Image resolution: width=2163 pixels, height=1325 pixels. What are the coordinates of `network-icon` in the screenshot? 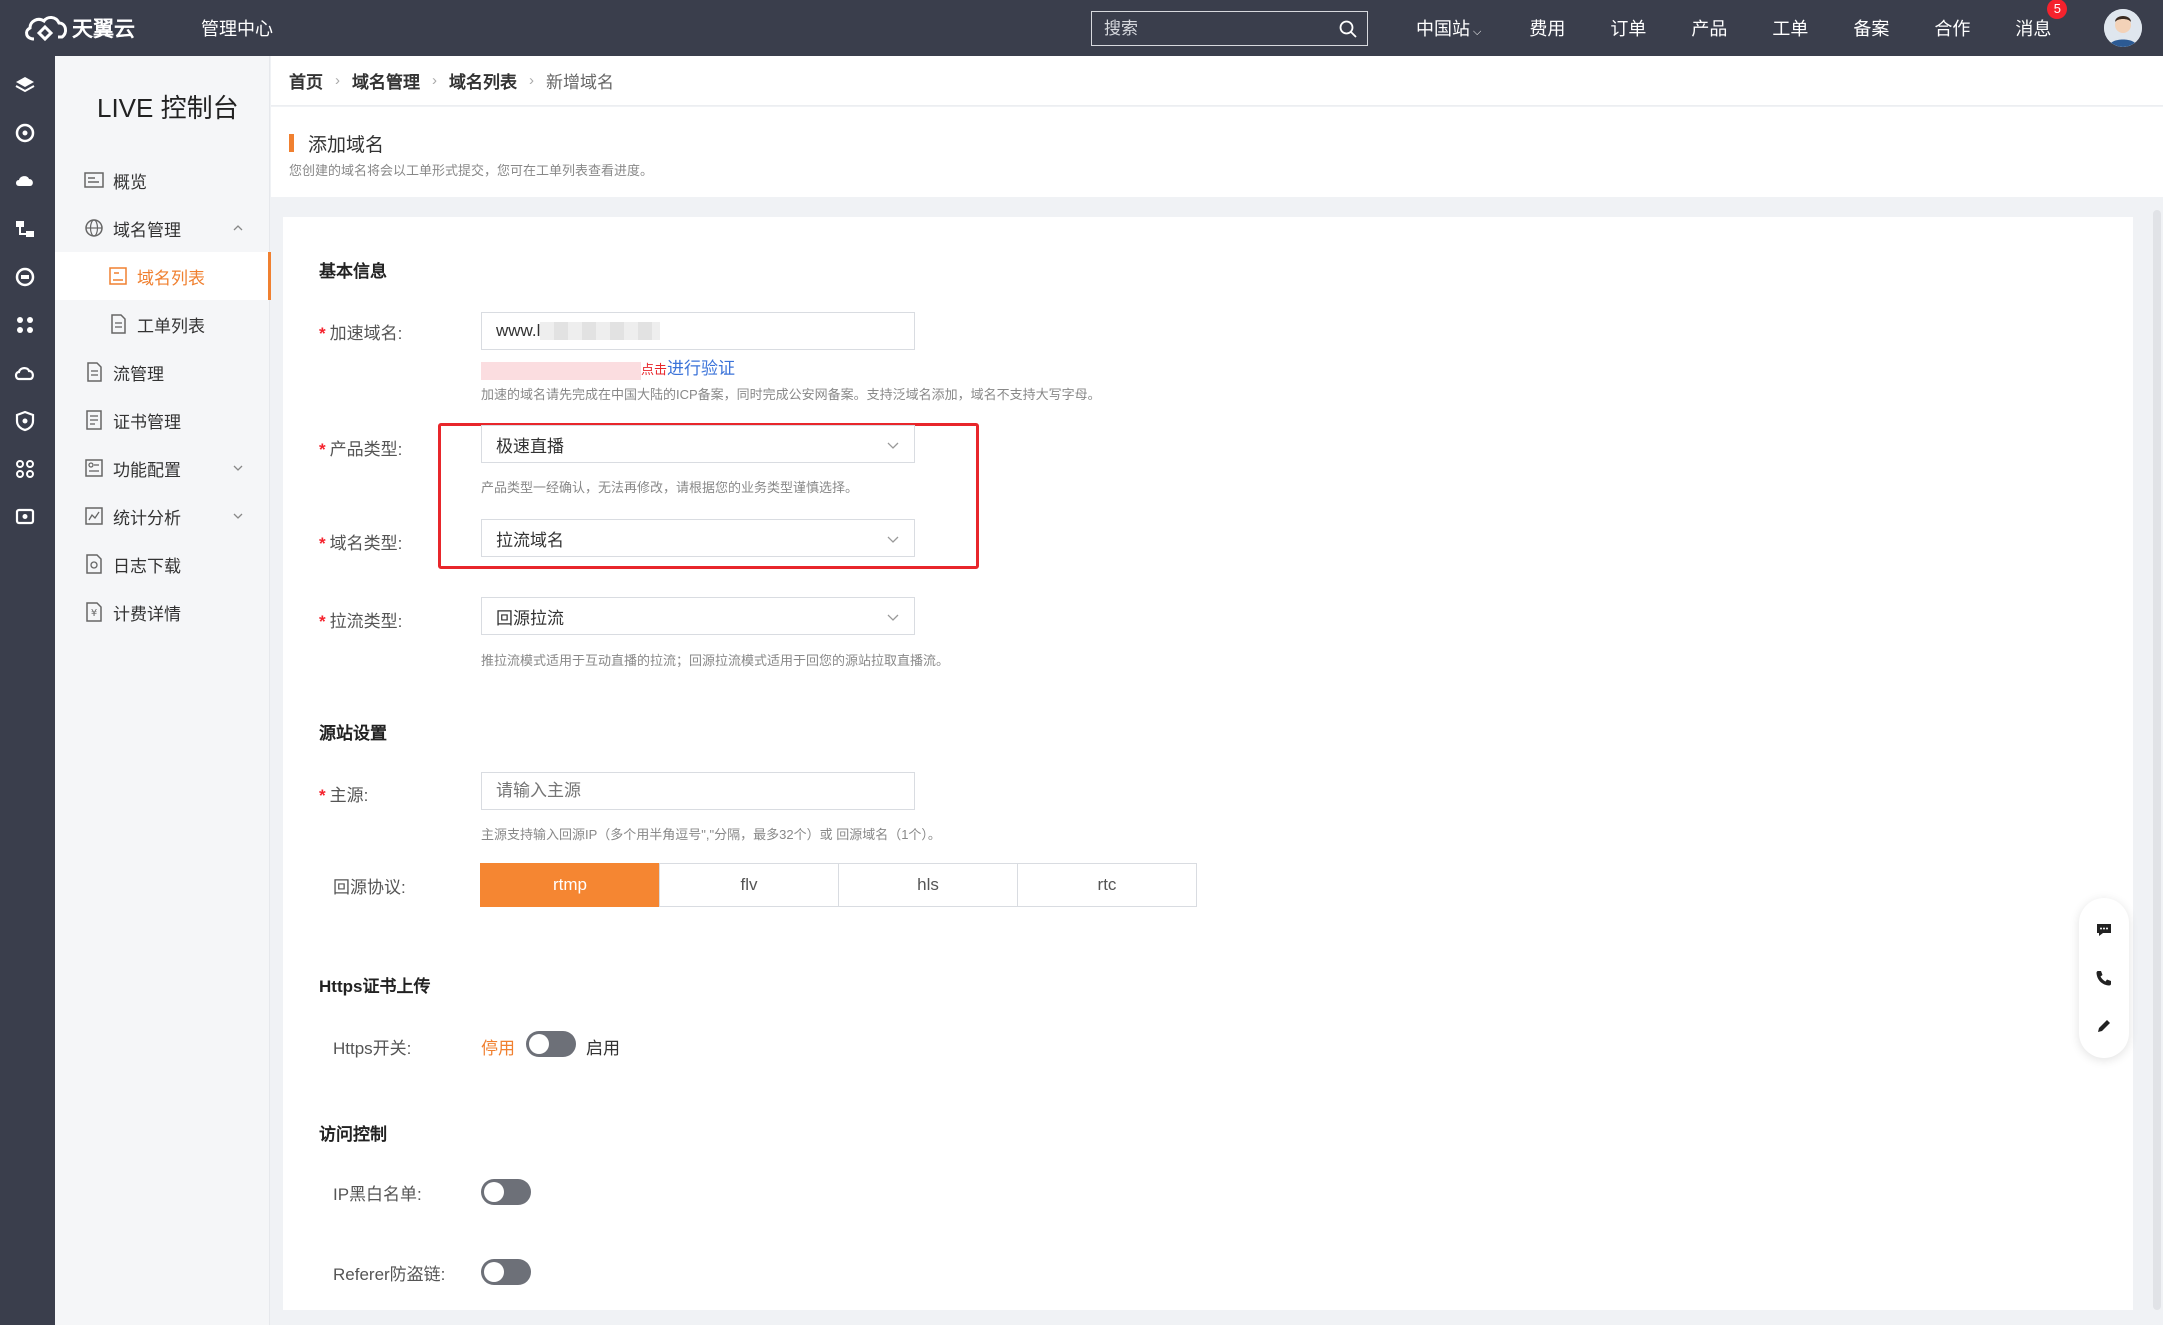 It's located at (25, 133).